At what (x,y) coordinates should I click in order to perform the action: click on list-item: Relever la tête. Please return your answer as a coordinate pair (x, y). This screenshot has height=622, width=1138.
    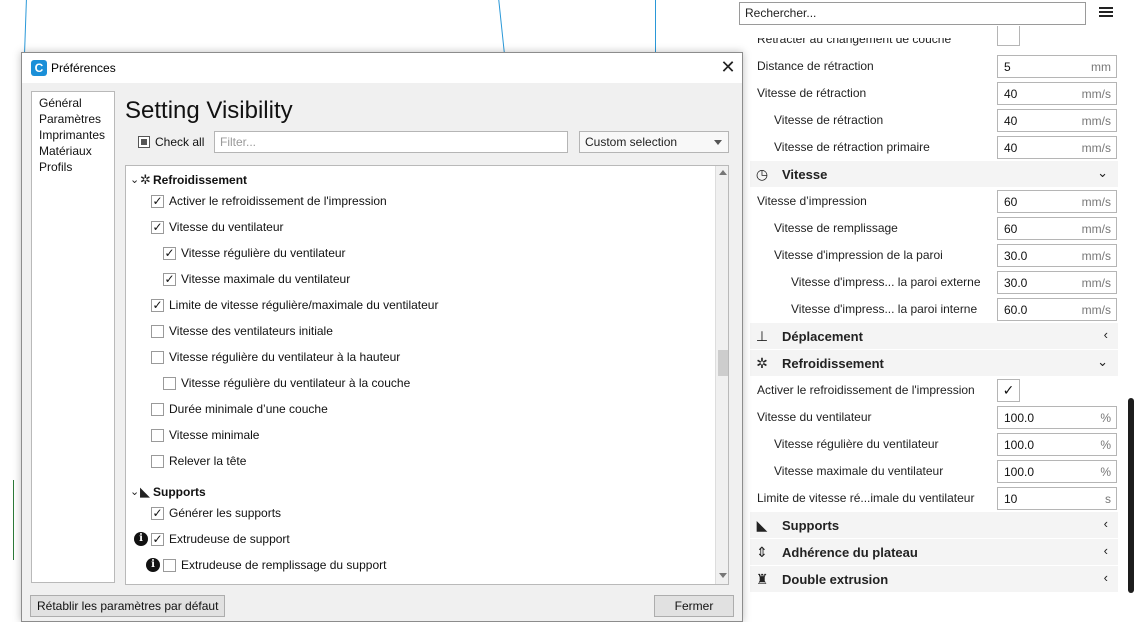
    Looking at the image, I should click on (420, 462).